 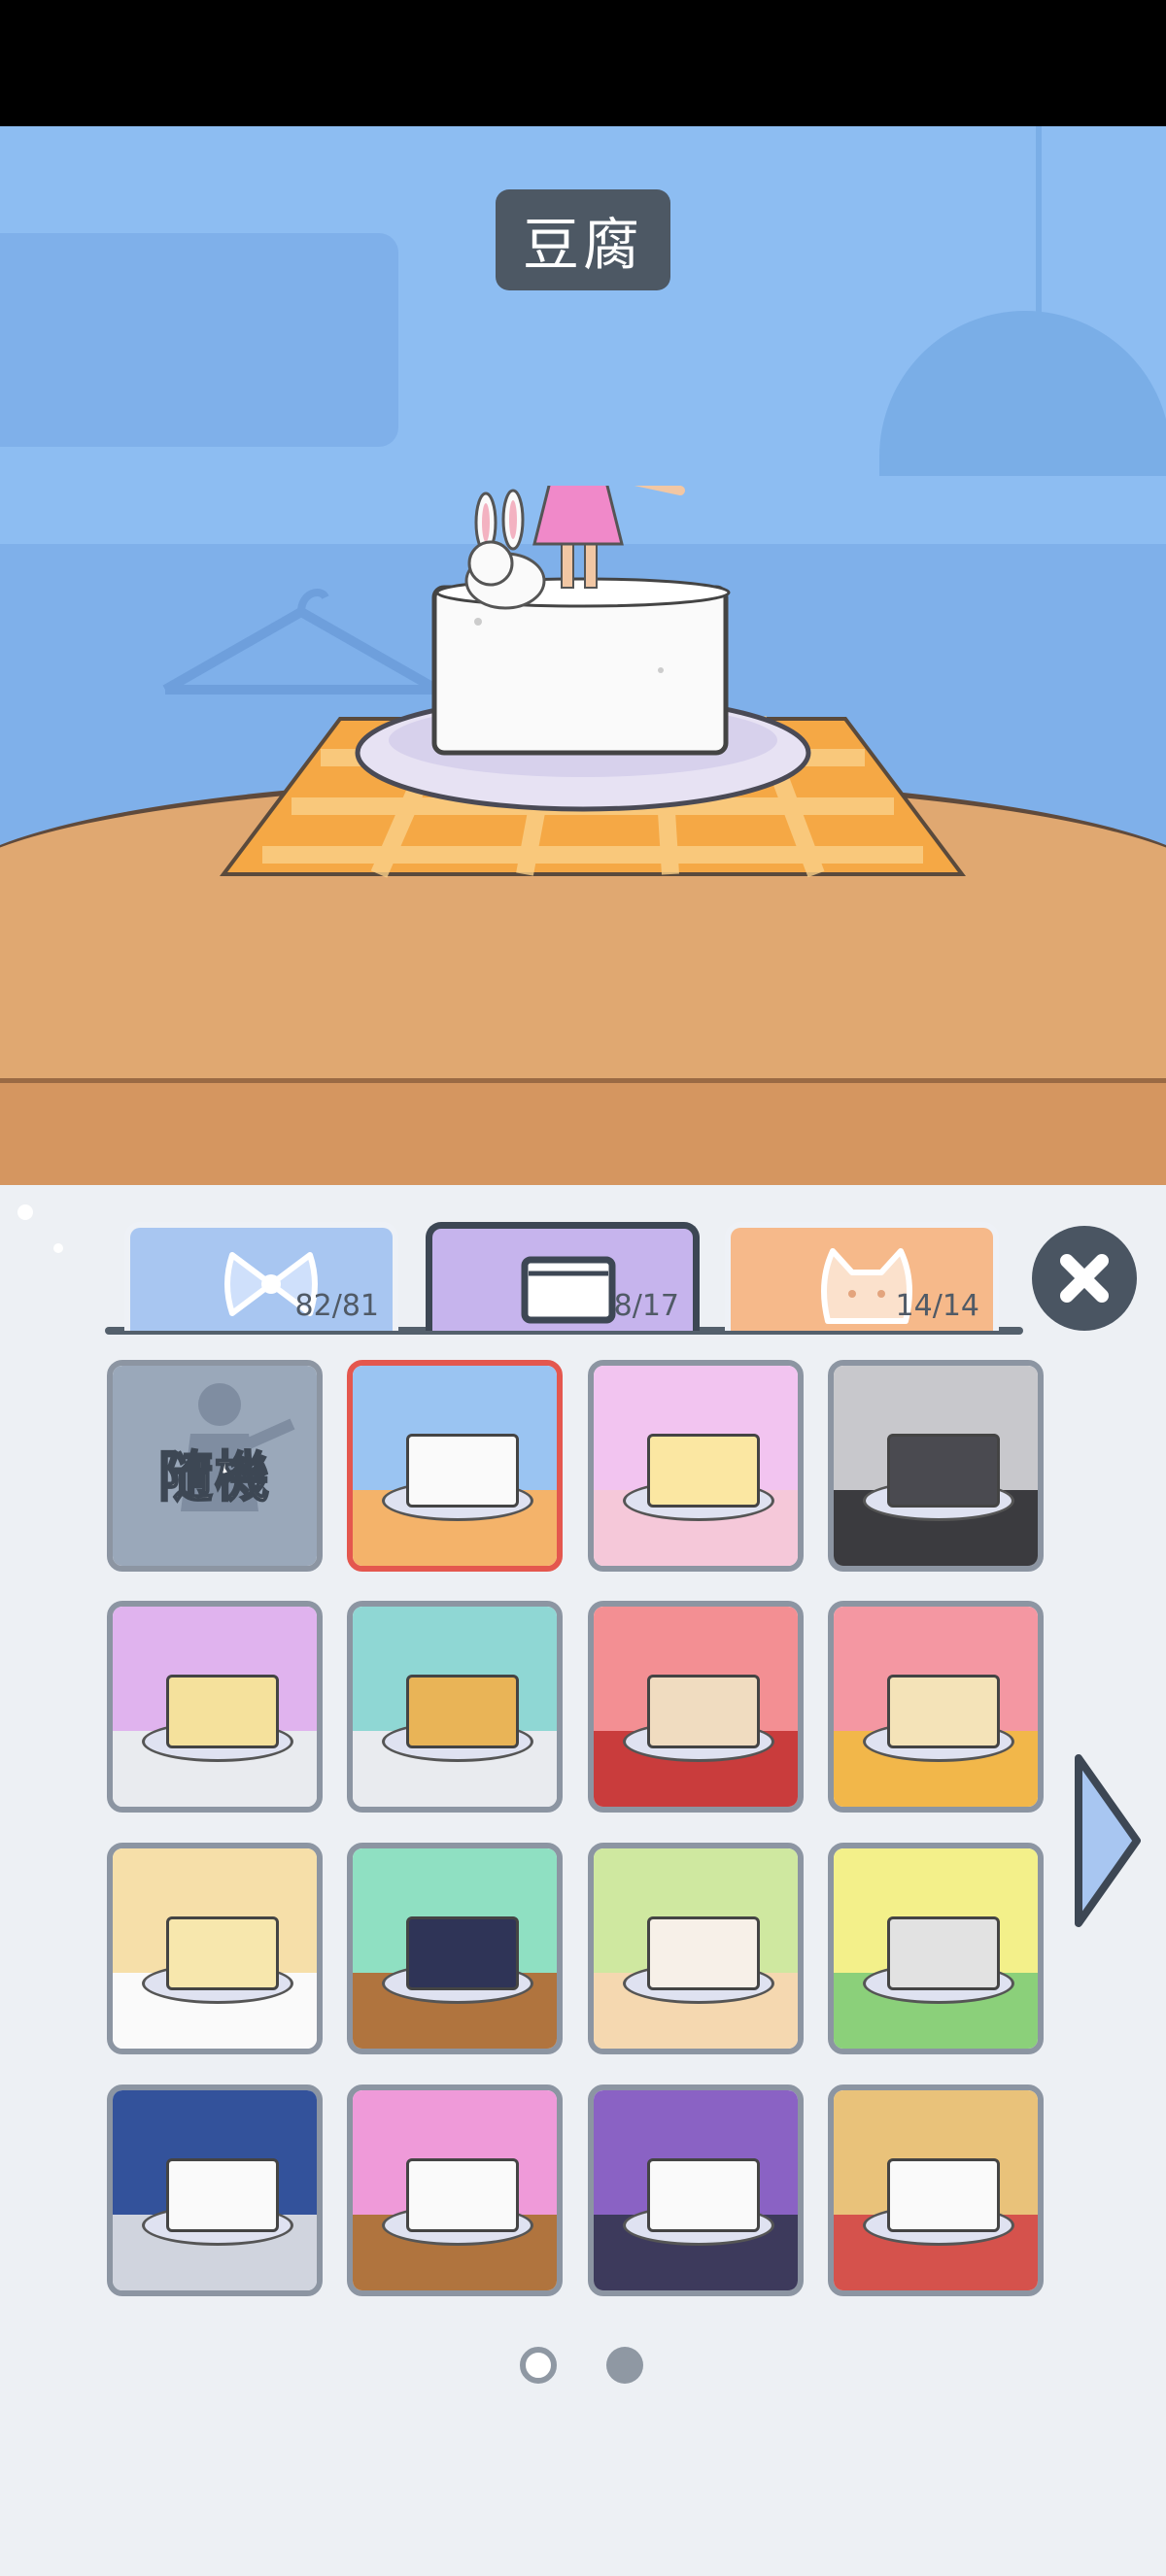 I want to click on title-wrap: 豆腐, so click(x=583, y=239).